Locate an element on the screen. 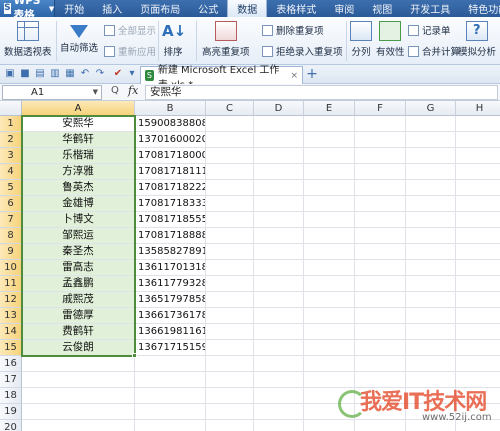 The height and width of the screenshot is (431, 500). cell-a12: 戚熙茂 is located at coordinates (78, 300).